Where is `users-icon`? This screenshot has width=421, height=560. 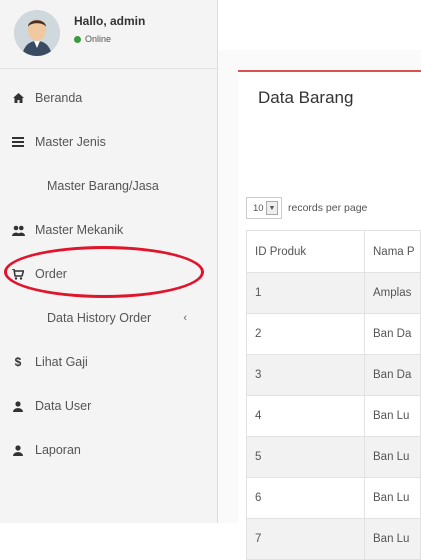
users-icon is located at coordinates (18, 230).